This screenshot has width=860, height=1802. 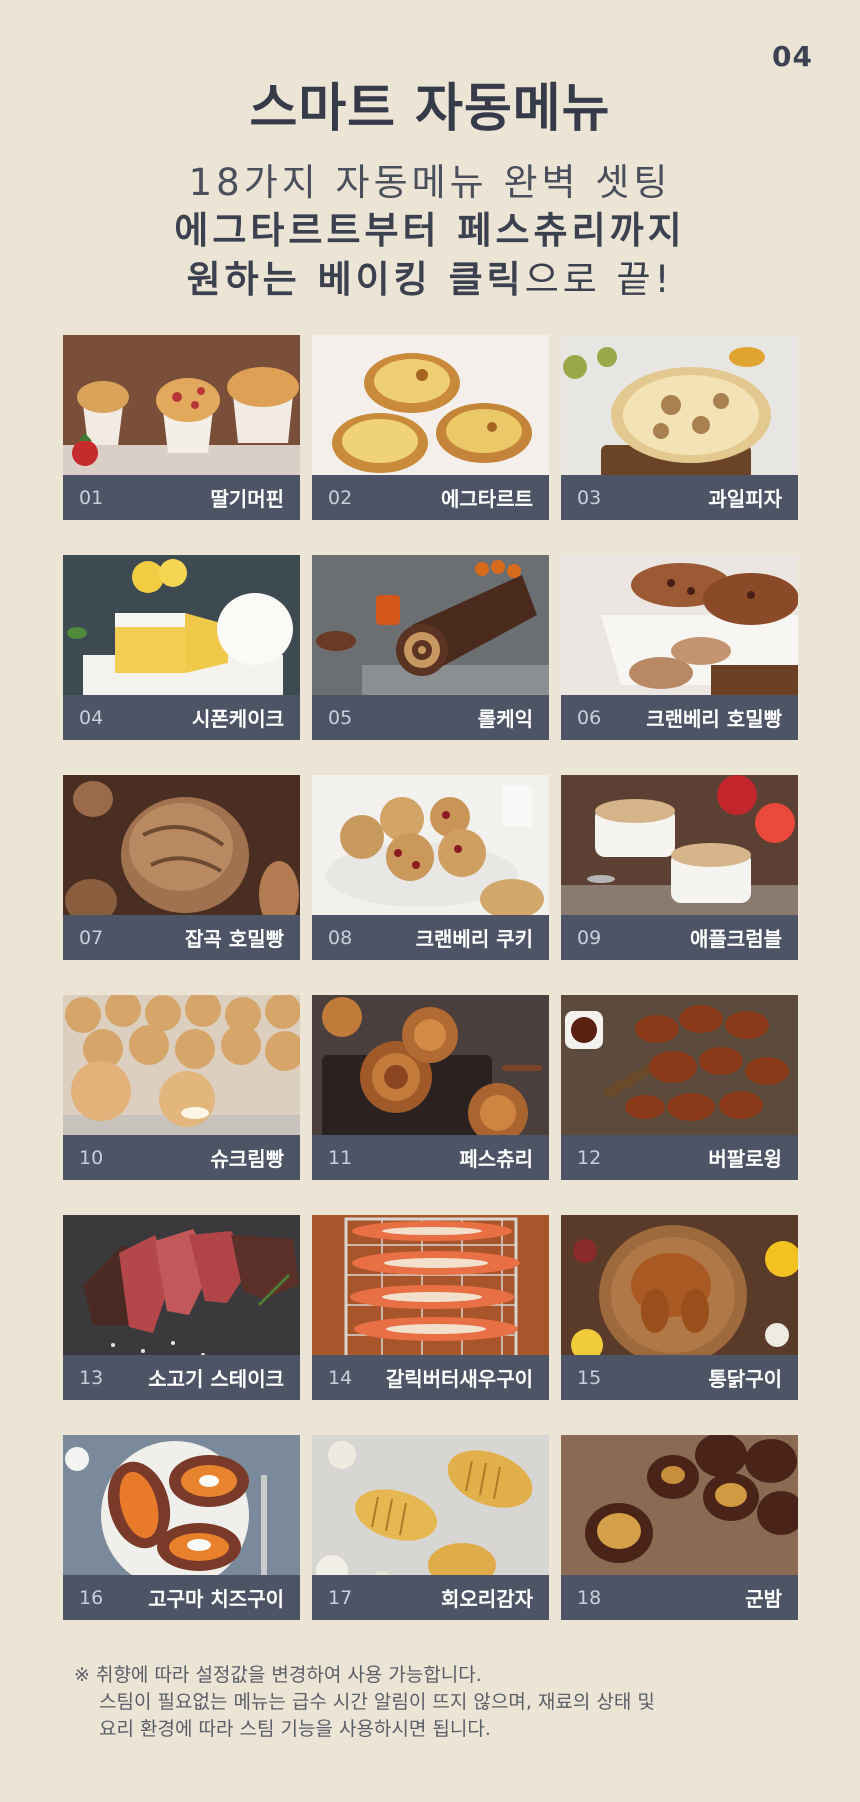 I want to click on subtitle-line-3: 원하는 베이킹 클릭으로 끝!, so click(x=430, y=276).